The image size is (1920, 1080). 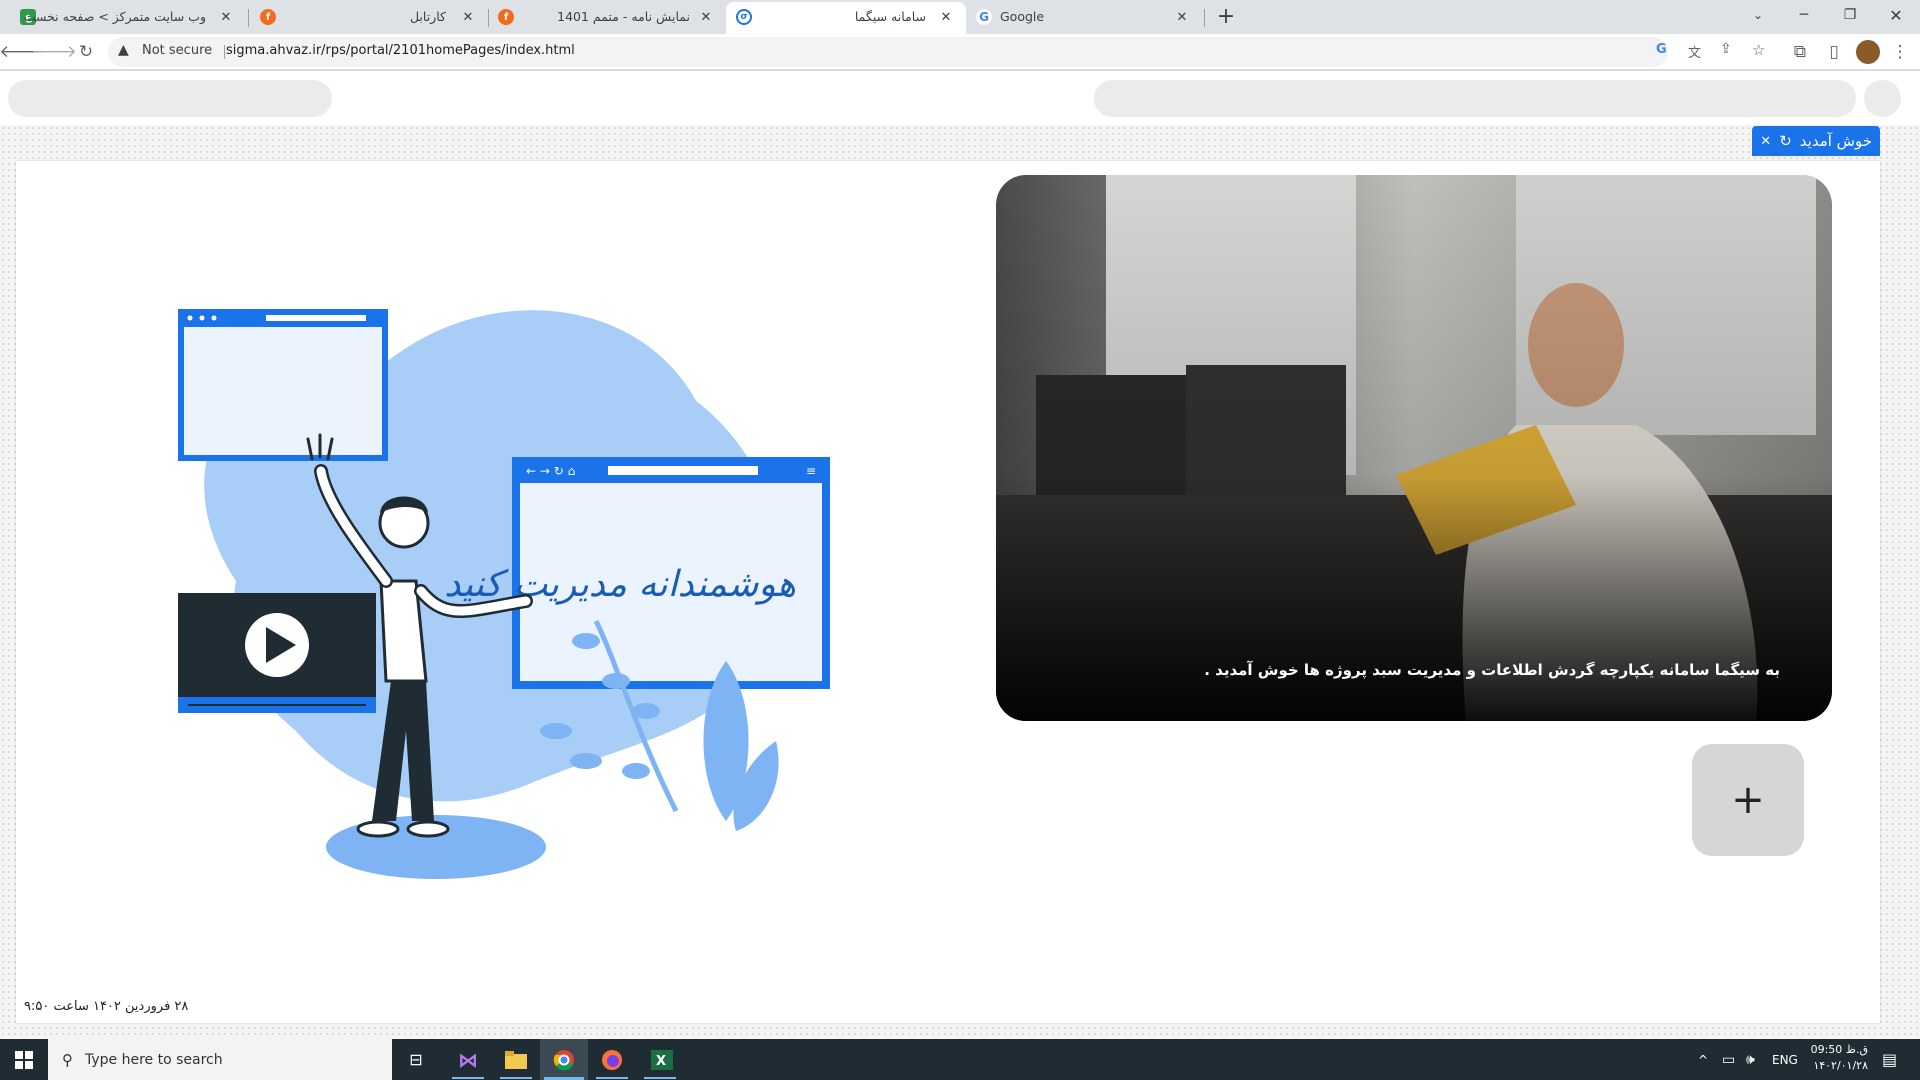 I want to click on taskbar-search: ⚲ Type here to search, so click(x=220, y=1059).